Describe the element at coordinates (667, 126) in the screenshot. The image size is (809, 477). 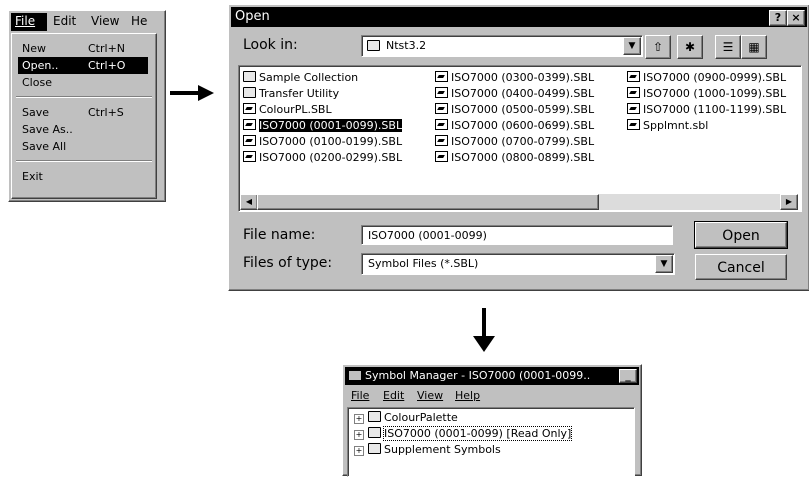
I see `list-item: Spplmnt.sbl` at that location.